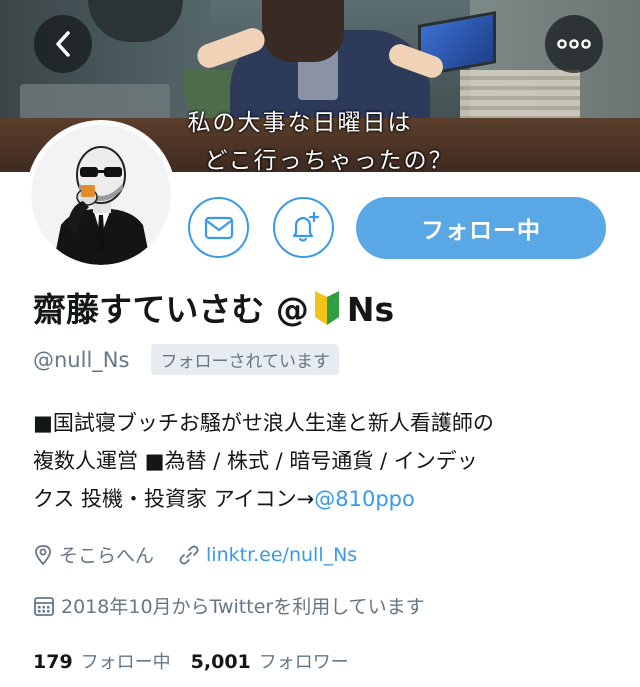 This screenshot has width=640, height=687. Describe the element at coordinates (220, 662) in the screenshot. I see `followers-count: 5,001` at that location.